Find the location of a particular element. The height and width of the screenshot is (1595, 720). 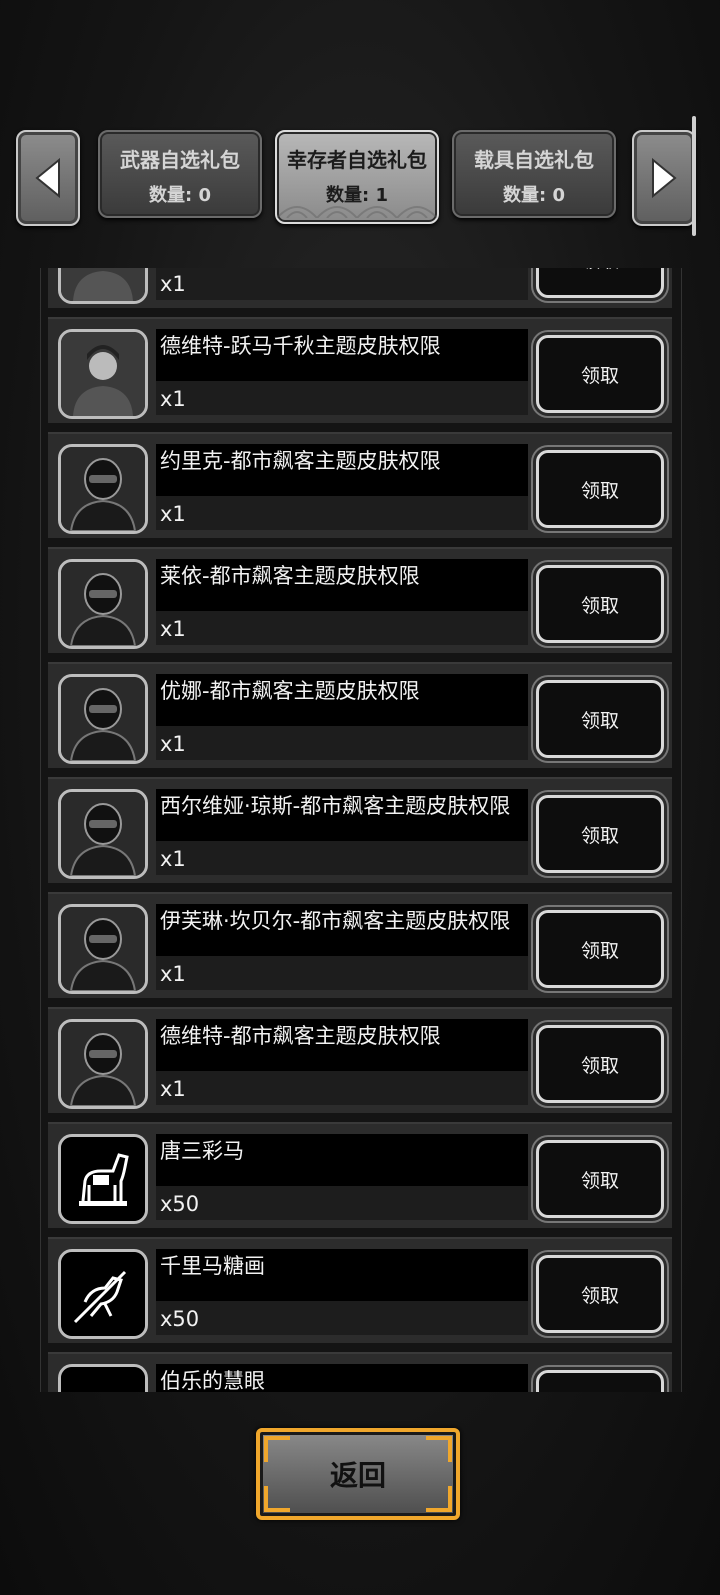

list-item: 德维特-都市飙客主题皮肤权限 x1 领取 is located at coordinates (360, 1060).